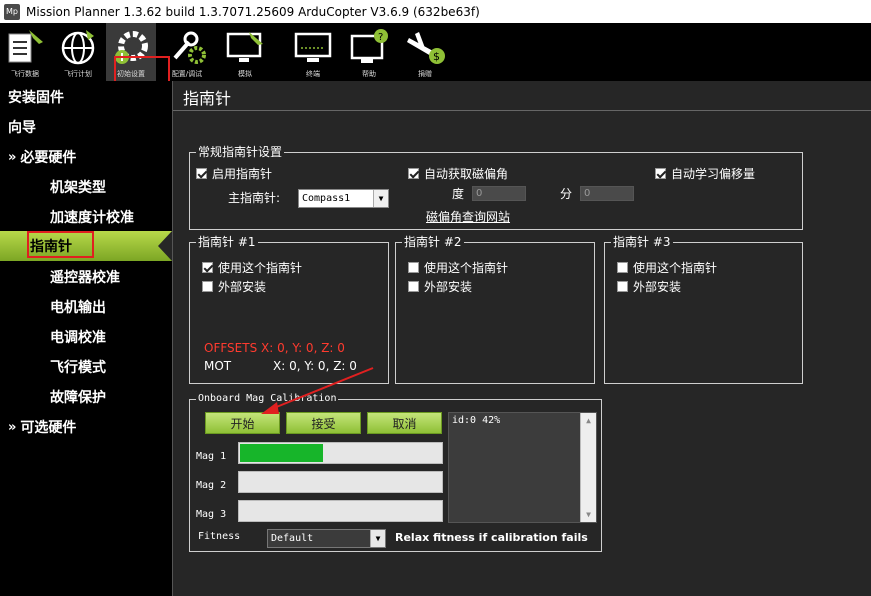 The height and width of the screenshot is (596, 871). What do you see at coordinates (566, 194) in the screenshot?
I see `declination-minutes-label: 分` at bounding box center [566, 194].